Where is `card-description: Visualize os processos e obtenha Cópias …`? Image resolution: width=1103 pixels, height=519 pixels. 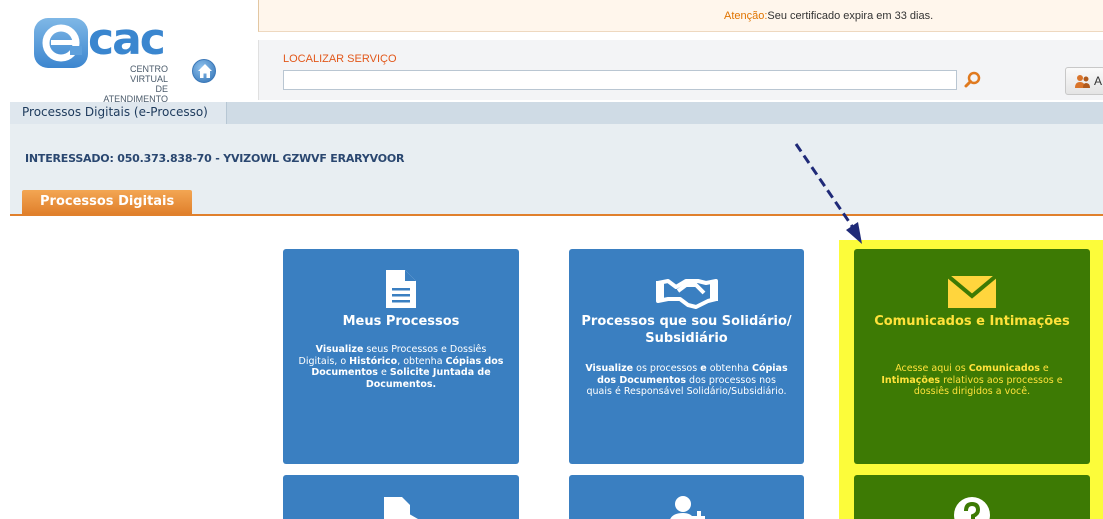
card-description: Visualize os processos e obtenha Cópias … is located at coordinates (686, 380).